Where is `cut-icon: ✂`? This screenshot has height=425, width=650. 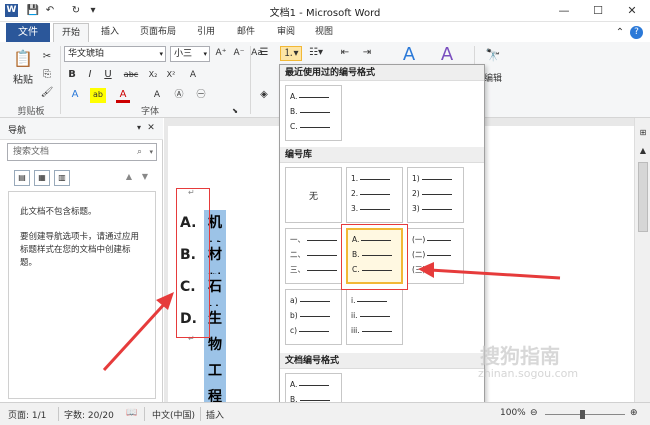 cut-icon: ✂ is located at coordinates (47, 57).